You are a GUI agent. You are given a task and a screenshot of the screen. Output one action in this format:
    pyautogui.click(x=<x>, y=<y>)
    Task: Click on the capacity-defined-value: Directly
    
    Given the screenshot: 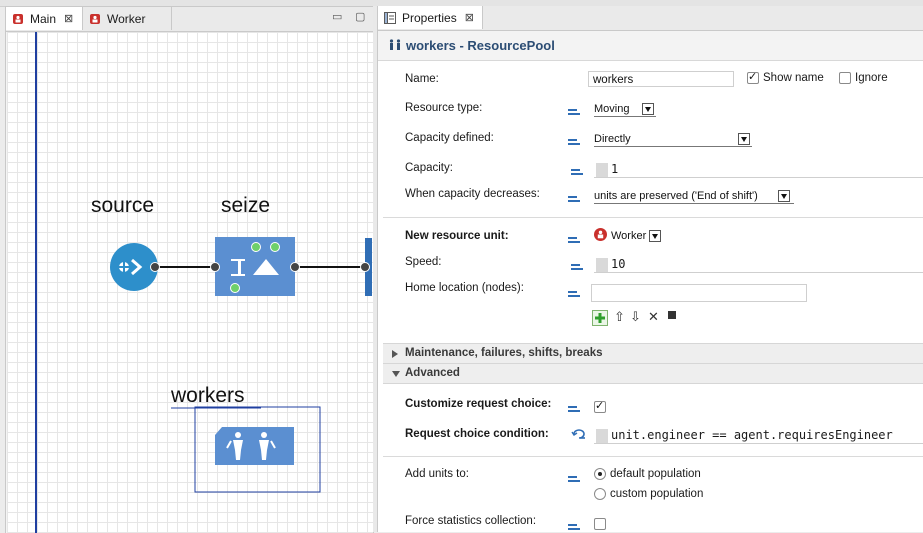 What is the action you would take?
    pyautogui.click(x=612, y=139)
    